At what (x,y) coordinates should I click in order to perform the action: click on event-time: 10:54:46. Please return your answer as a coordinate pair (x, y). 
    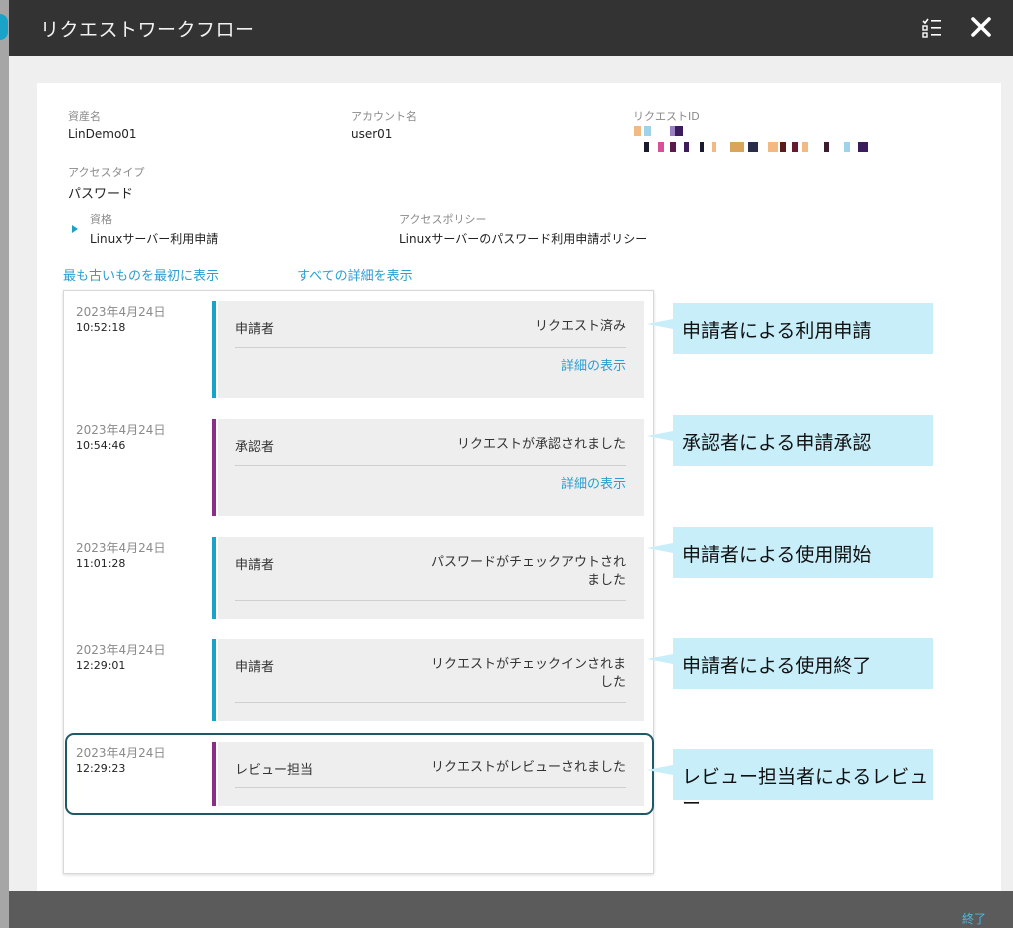
    Looking at the image, I should click on (101, 445).